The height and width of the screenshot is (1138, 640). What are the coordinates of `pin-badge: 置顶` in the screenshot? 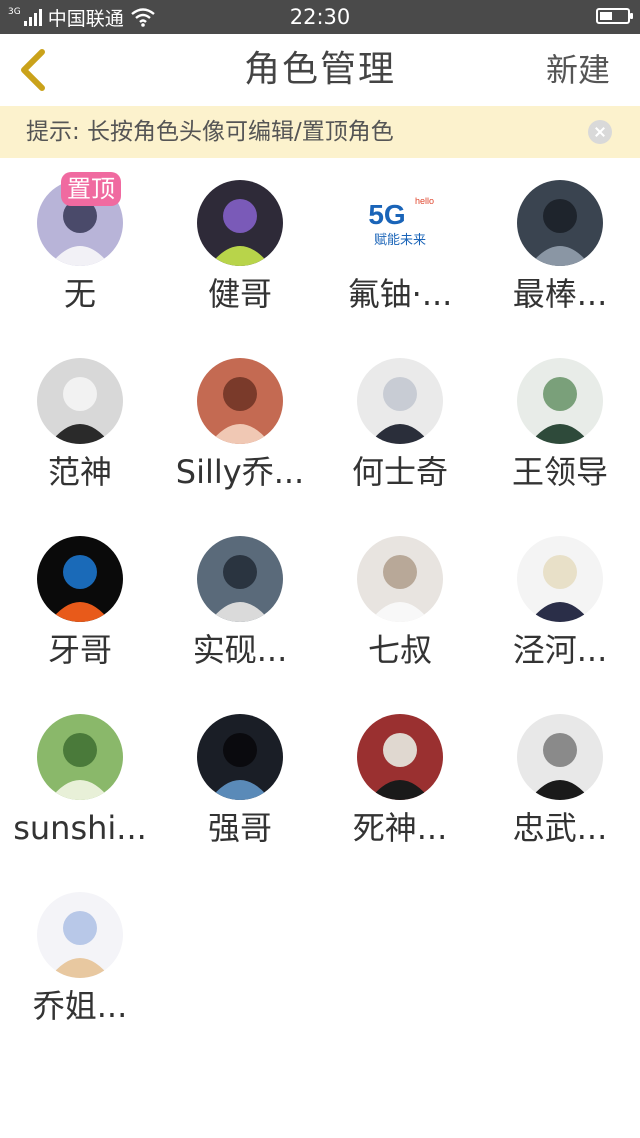 It's located at (91, 189).